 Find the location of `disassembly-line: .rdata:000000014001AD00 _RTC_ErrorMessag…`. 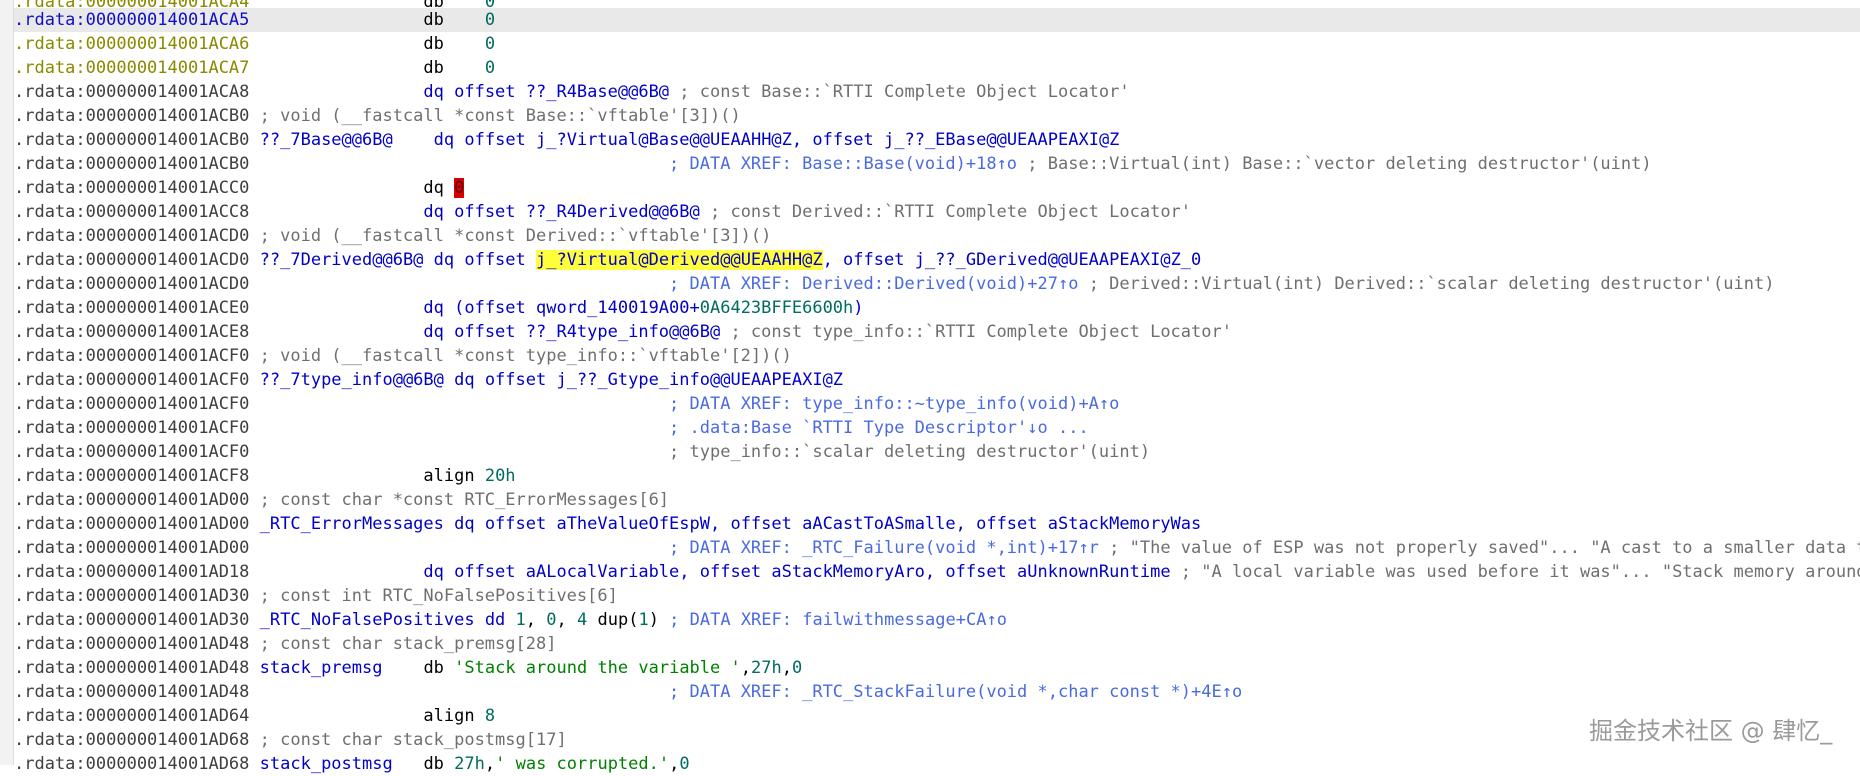

disassembly-line: .rdata:000000014001AD00 _RTC_ErrorMessag… is located at coordinates (937, 524).